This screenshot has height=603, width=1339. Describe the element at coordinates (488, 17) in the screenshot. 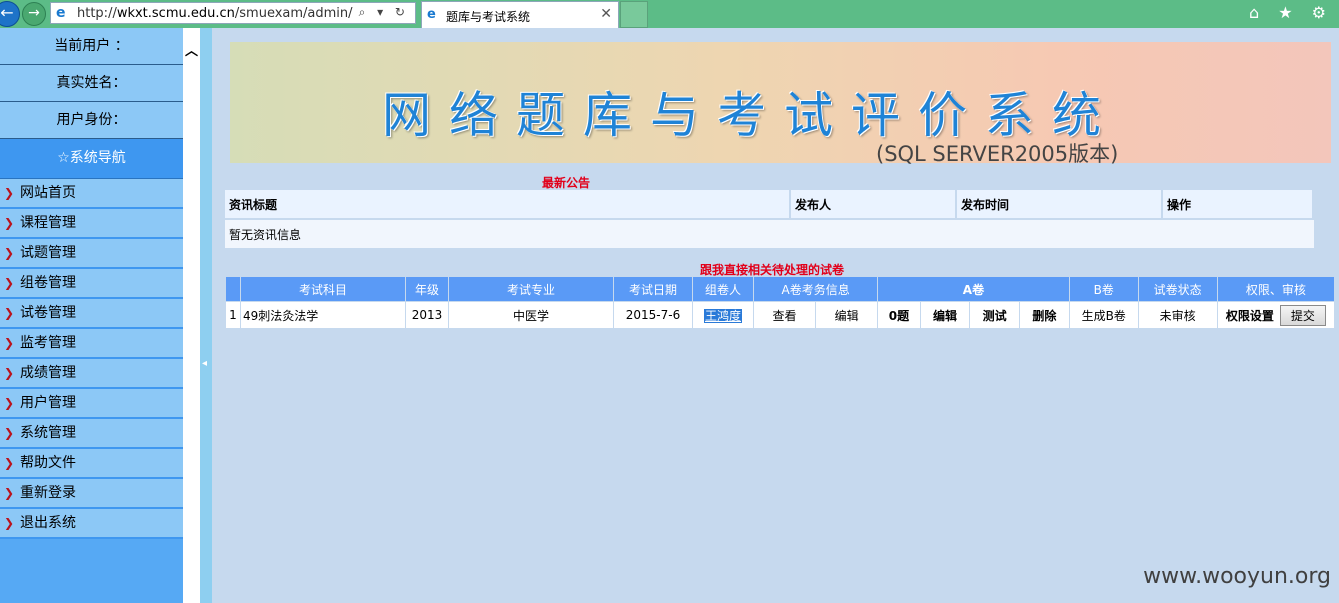

I see `tab-title: 题库与考试系统` at that location.